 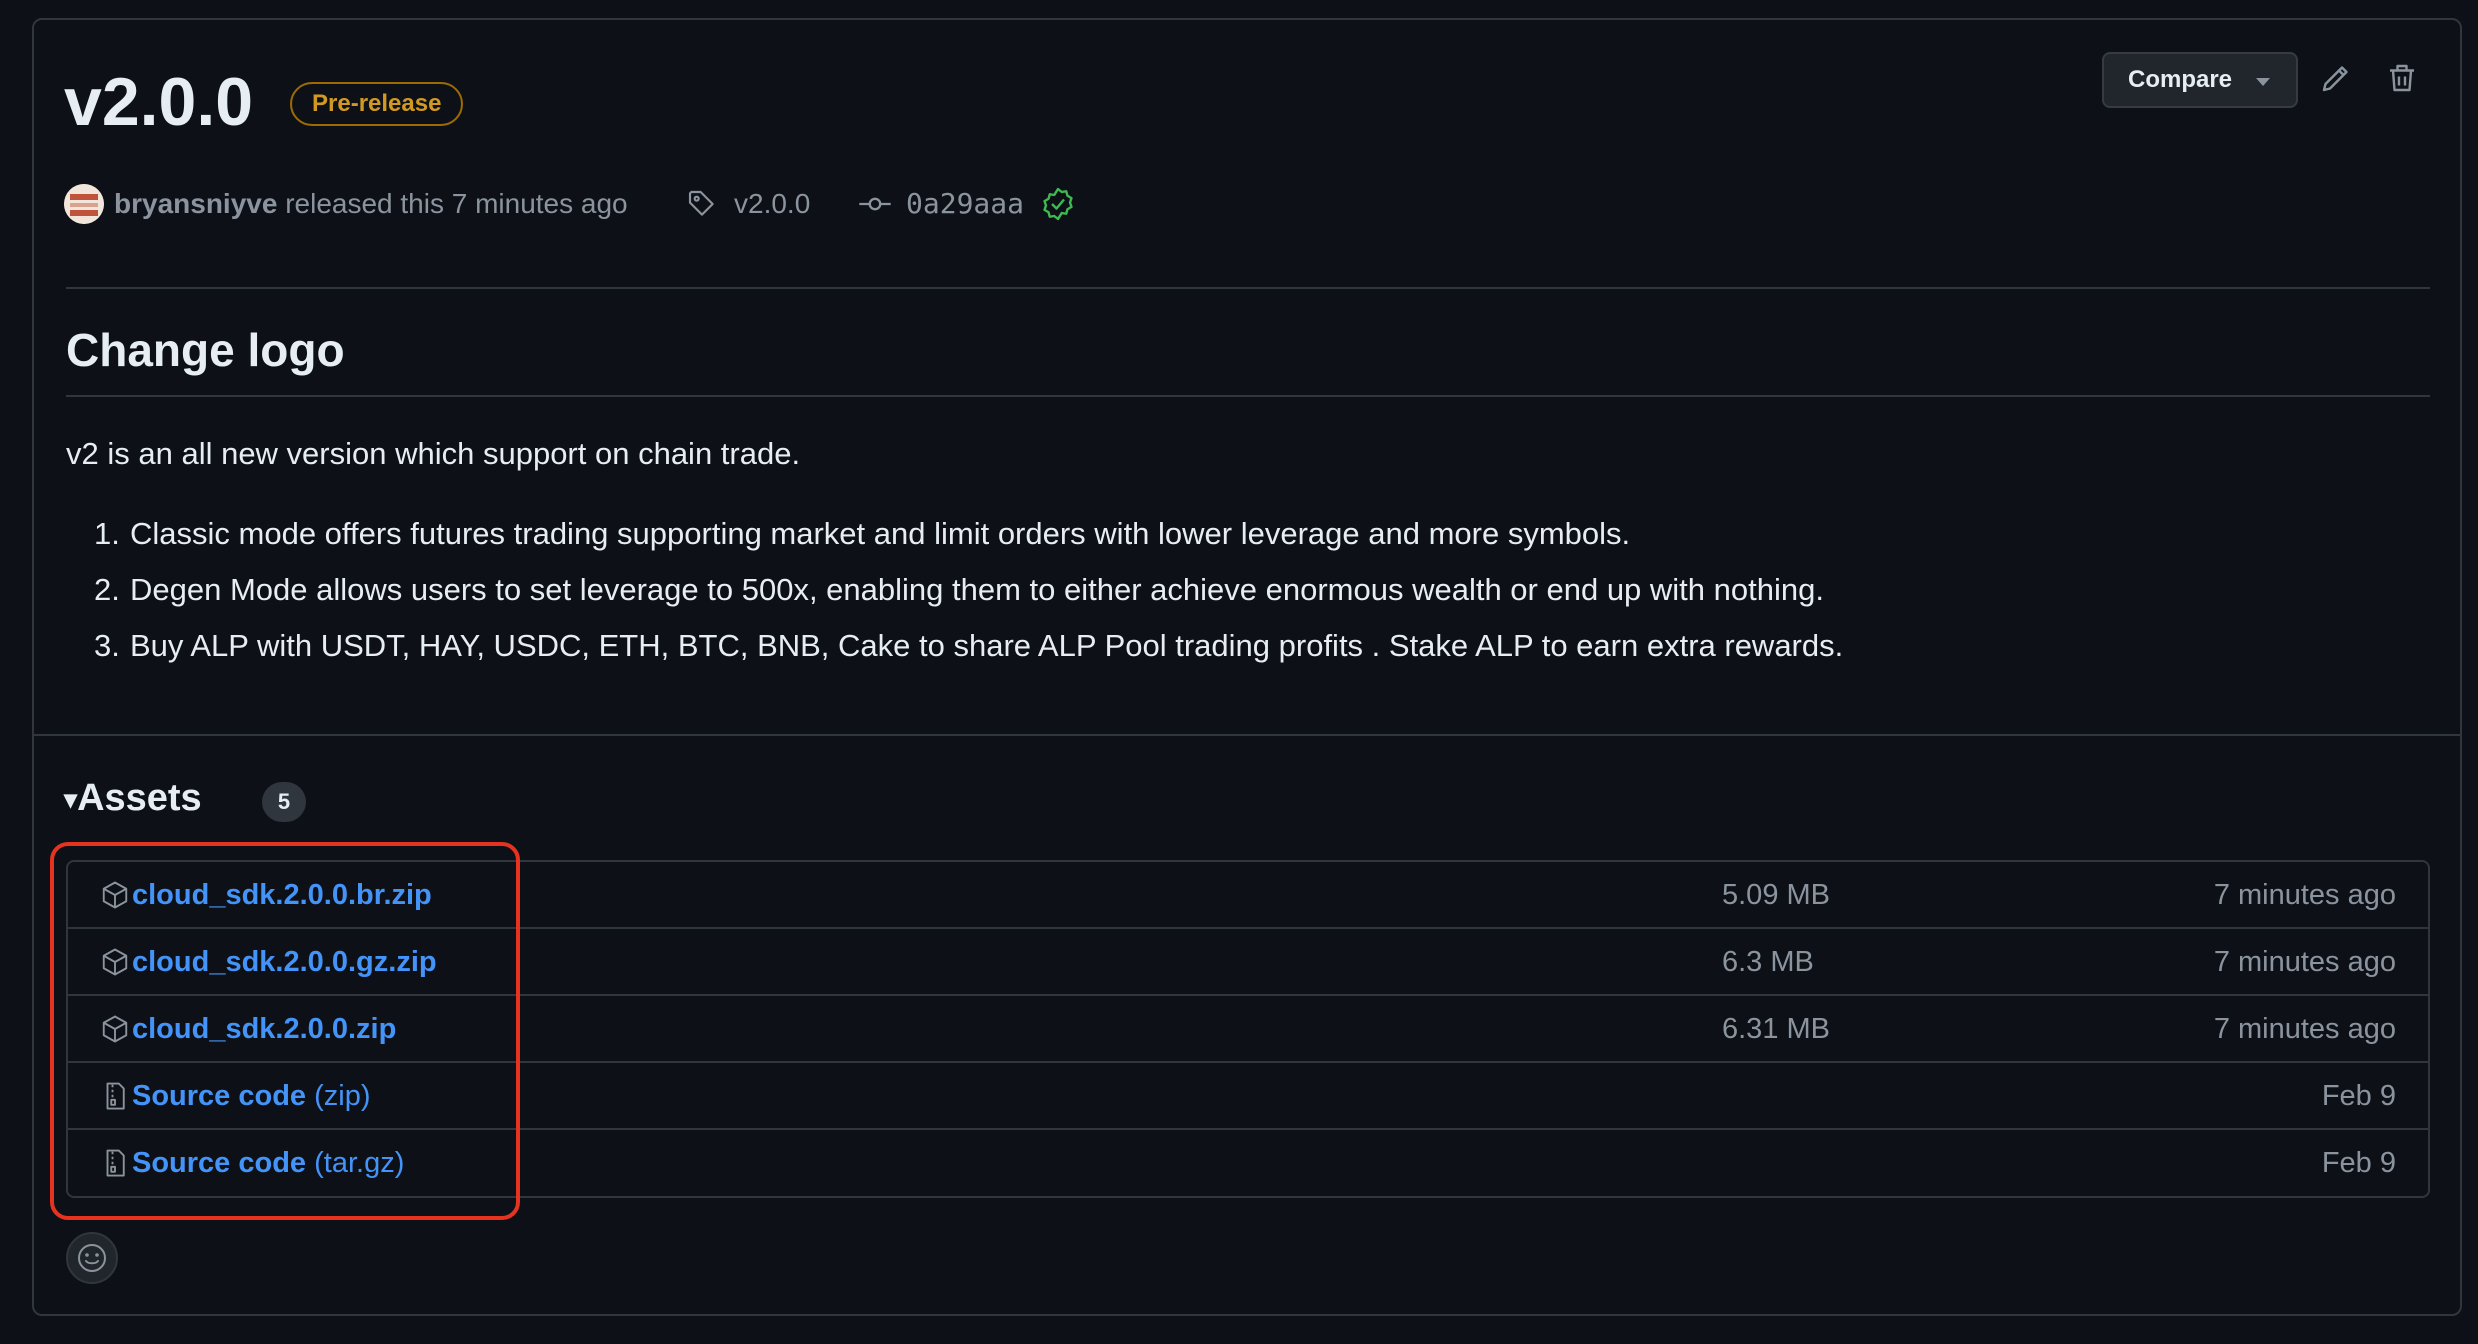 I want to click on smiley-icon, so click(x=92, y=1258).